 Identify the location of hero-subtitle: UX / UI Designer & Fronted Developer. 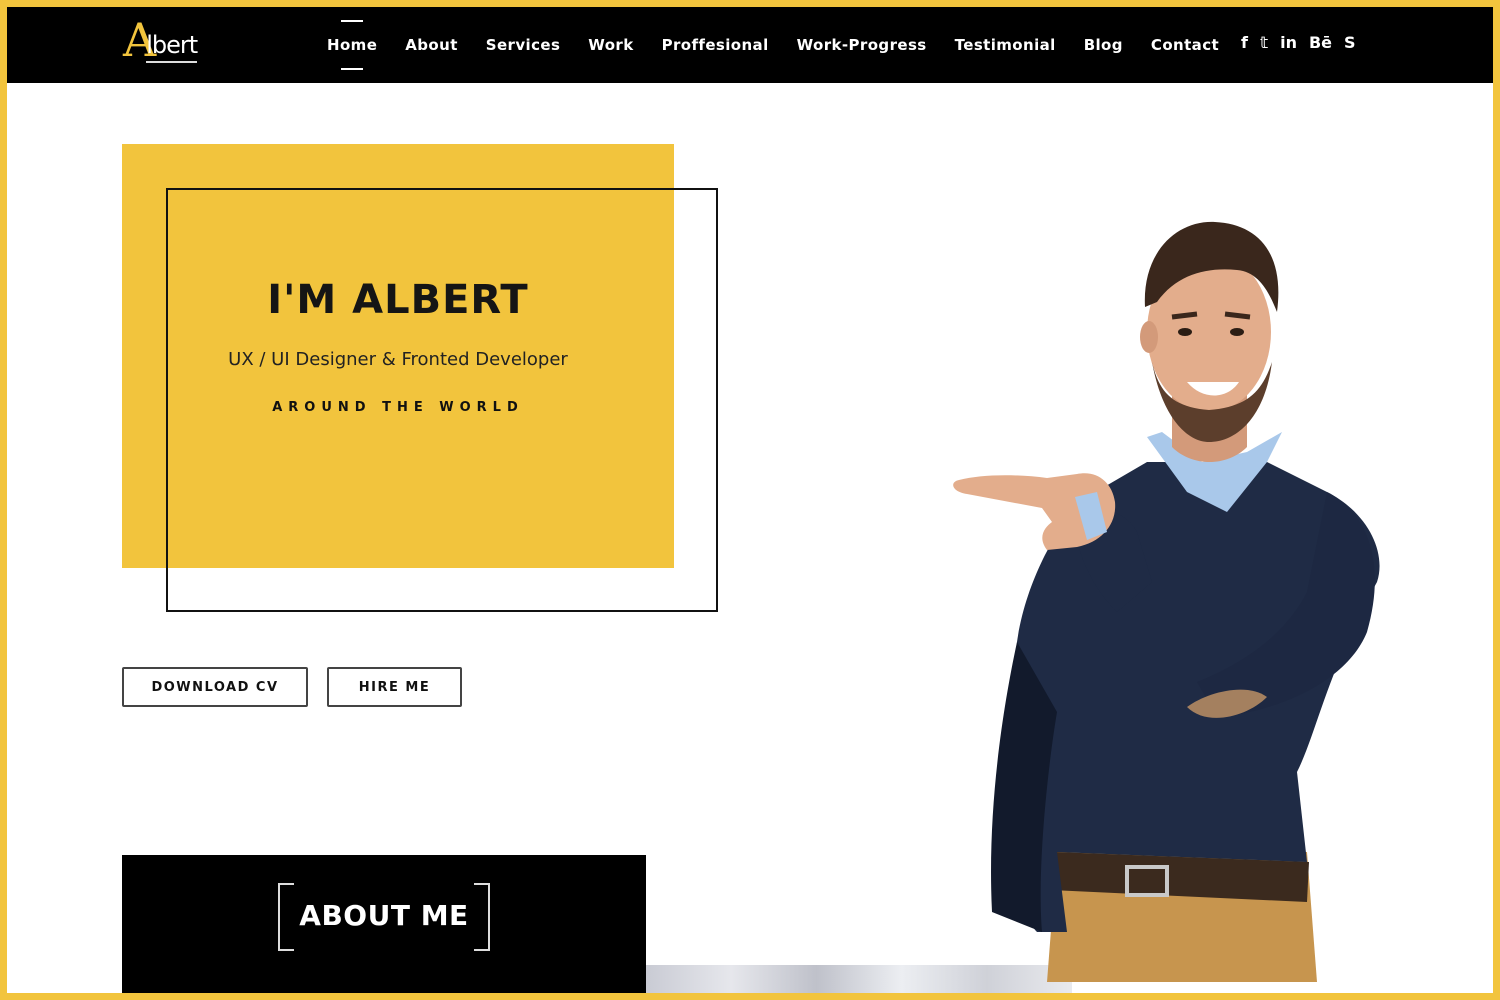
(398, 359).